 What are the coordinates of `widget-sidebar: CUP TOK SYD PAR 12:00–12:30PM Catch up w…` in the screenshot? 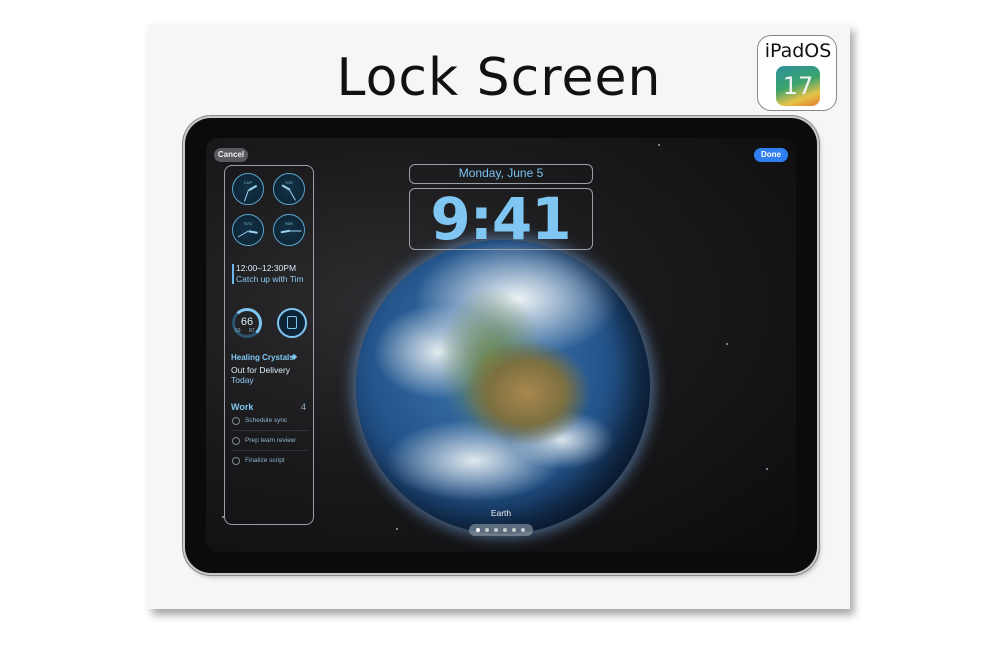 It's located at (269, 345).